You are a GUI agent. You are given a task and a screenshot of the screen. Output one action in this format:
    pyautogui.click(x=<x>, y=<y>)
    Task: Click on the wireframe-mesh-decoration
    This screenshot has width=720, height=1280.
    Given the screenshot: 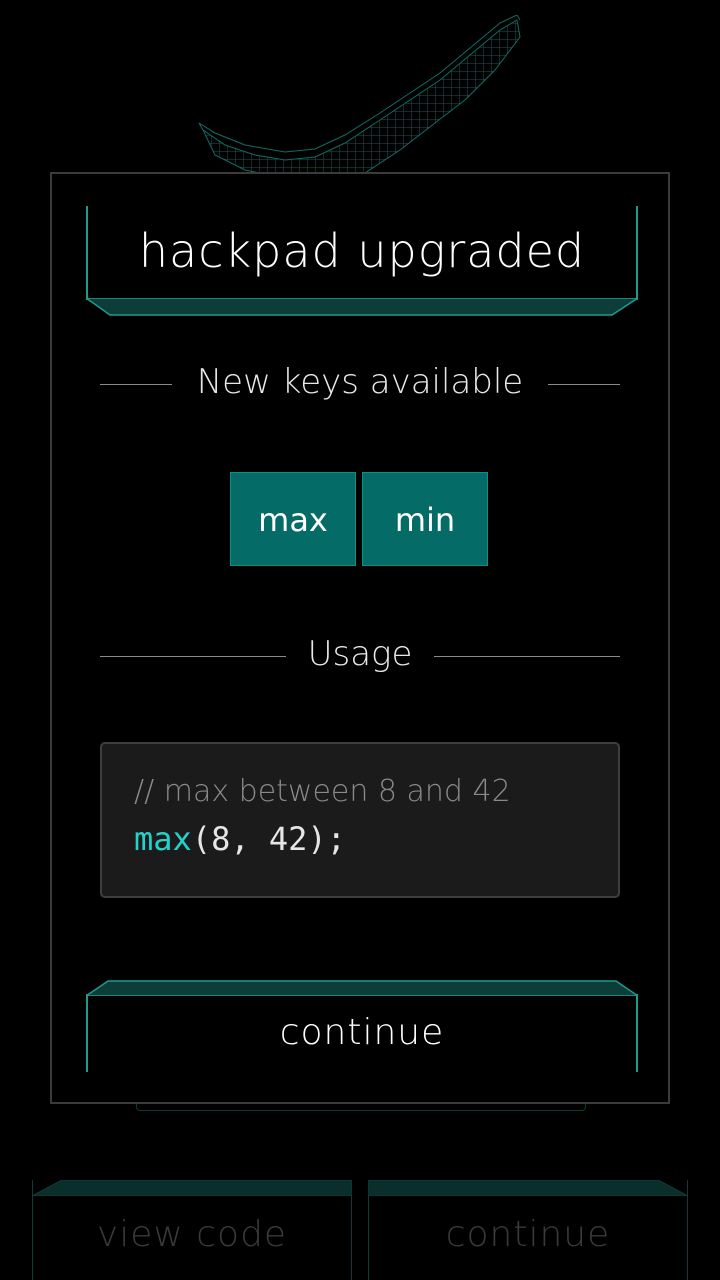 What is the action you would take?
    pyautogui.click(x=359, y=98)
    